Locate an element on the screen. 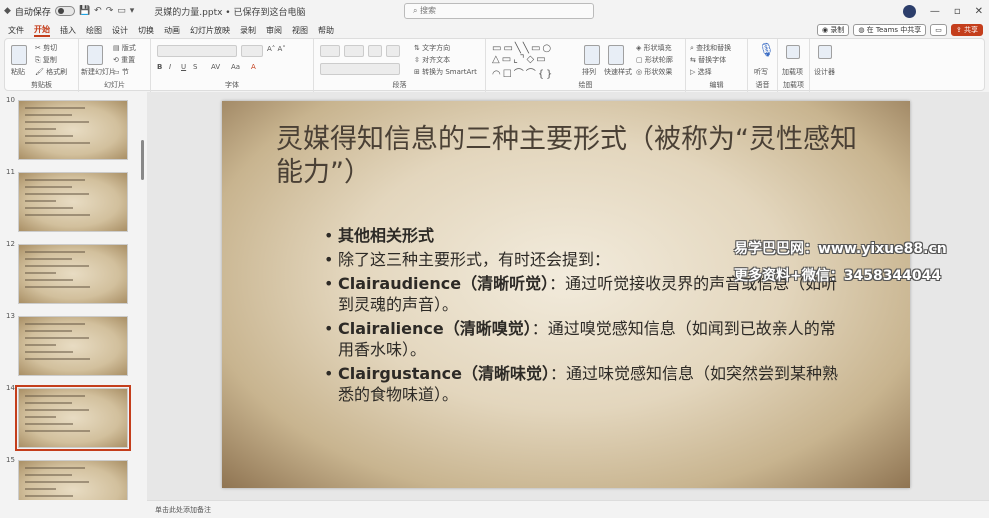  minimize-icon: — is located at coordinates (935, 11).